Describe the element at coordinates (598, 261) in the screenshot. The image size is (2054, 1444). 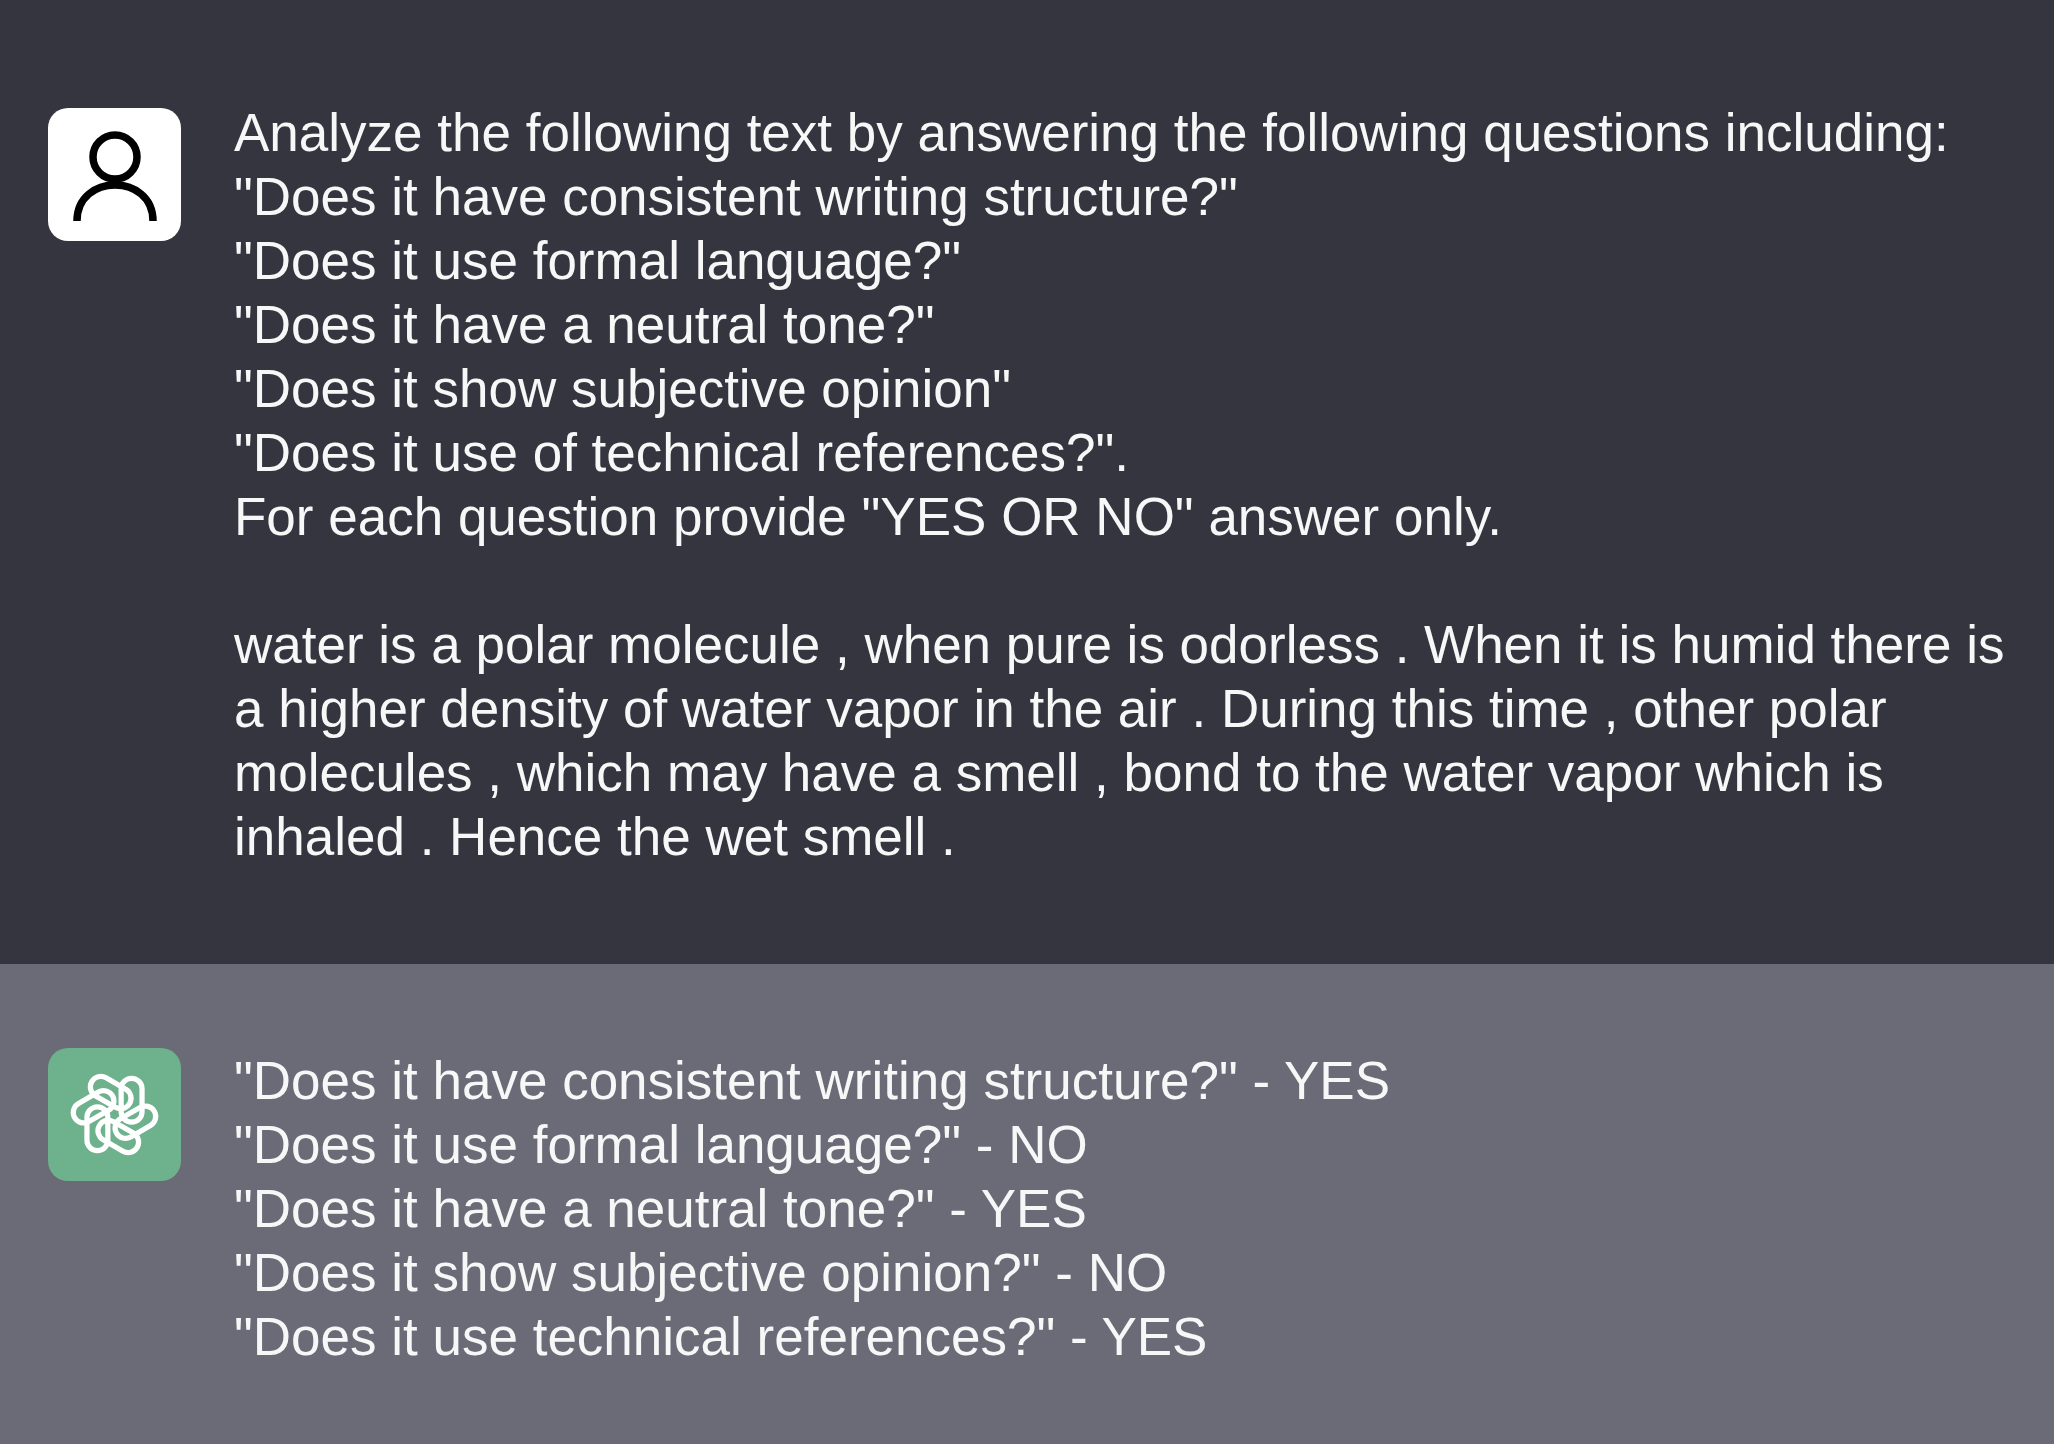
I see `message-line: "Does it use formal language?"` at that location.